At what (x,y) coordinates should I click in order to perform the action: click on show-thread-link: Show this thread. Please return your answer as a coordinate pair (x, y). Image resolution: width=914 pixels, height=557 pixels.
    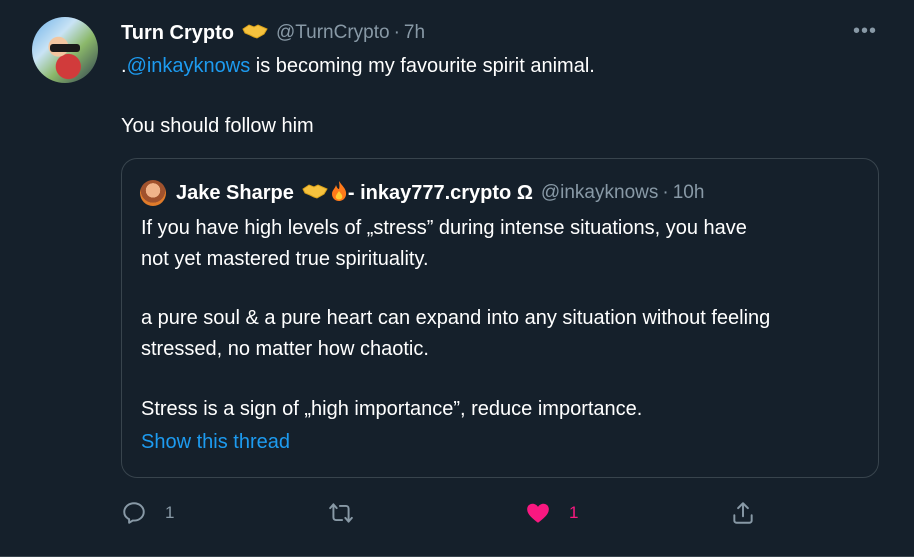
    Looking at the image, I should click on (215, 442).